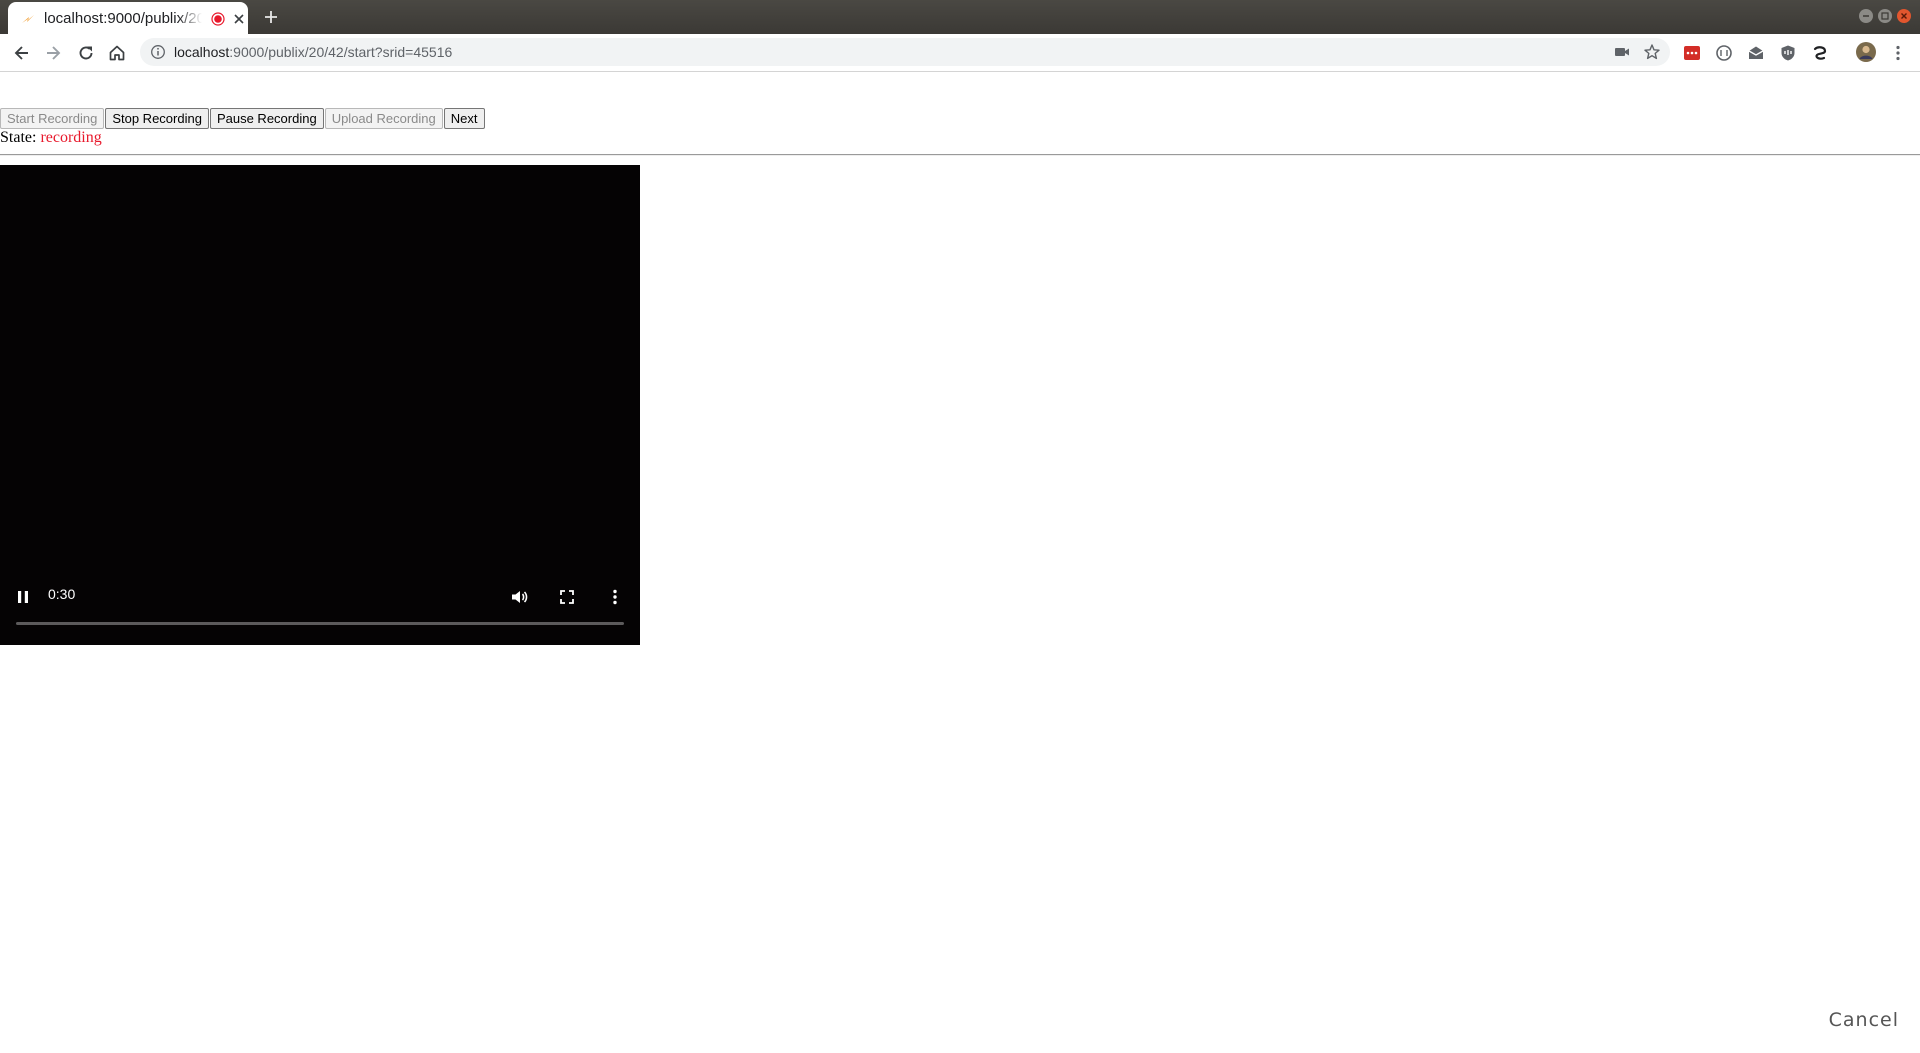 This screenshot has width=1920, height=1053. I want to click on cancel-button: Cancel, so click(1864, 1020).